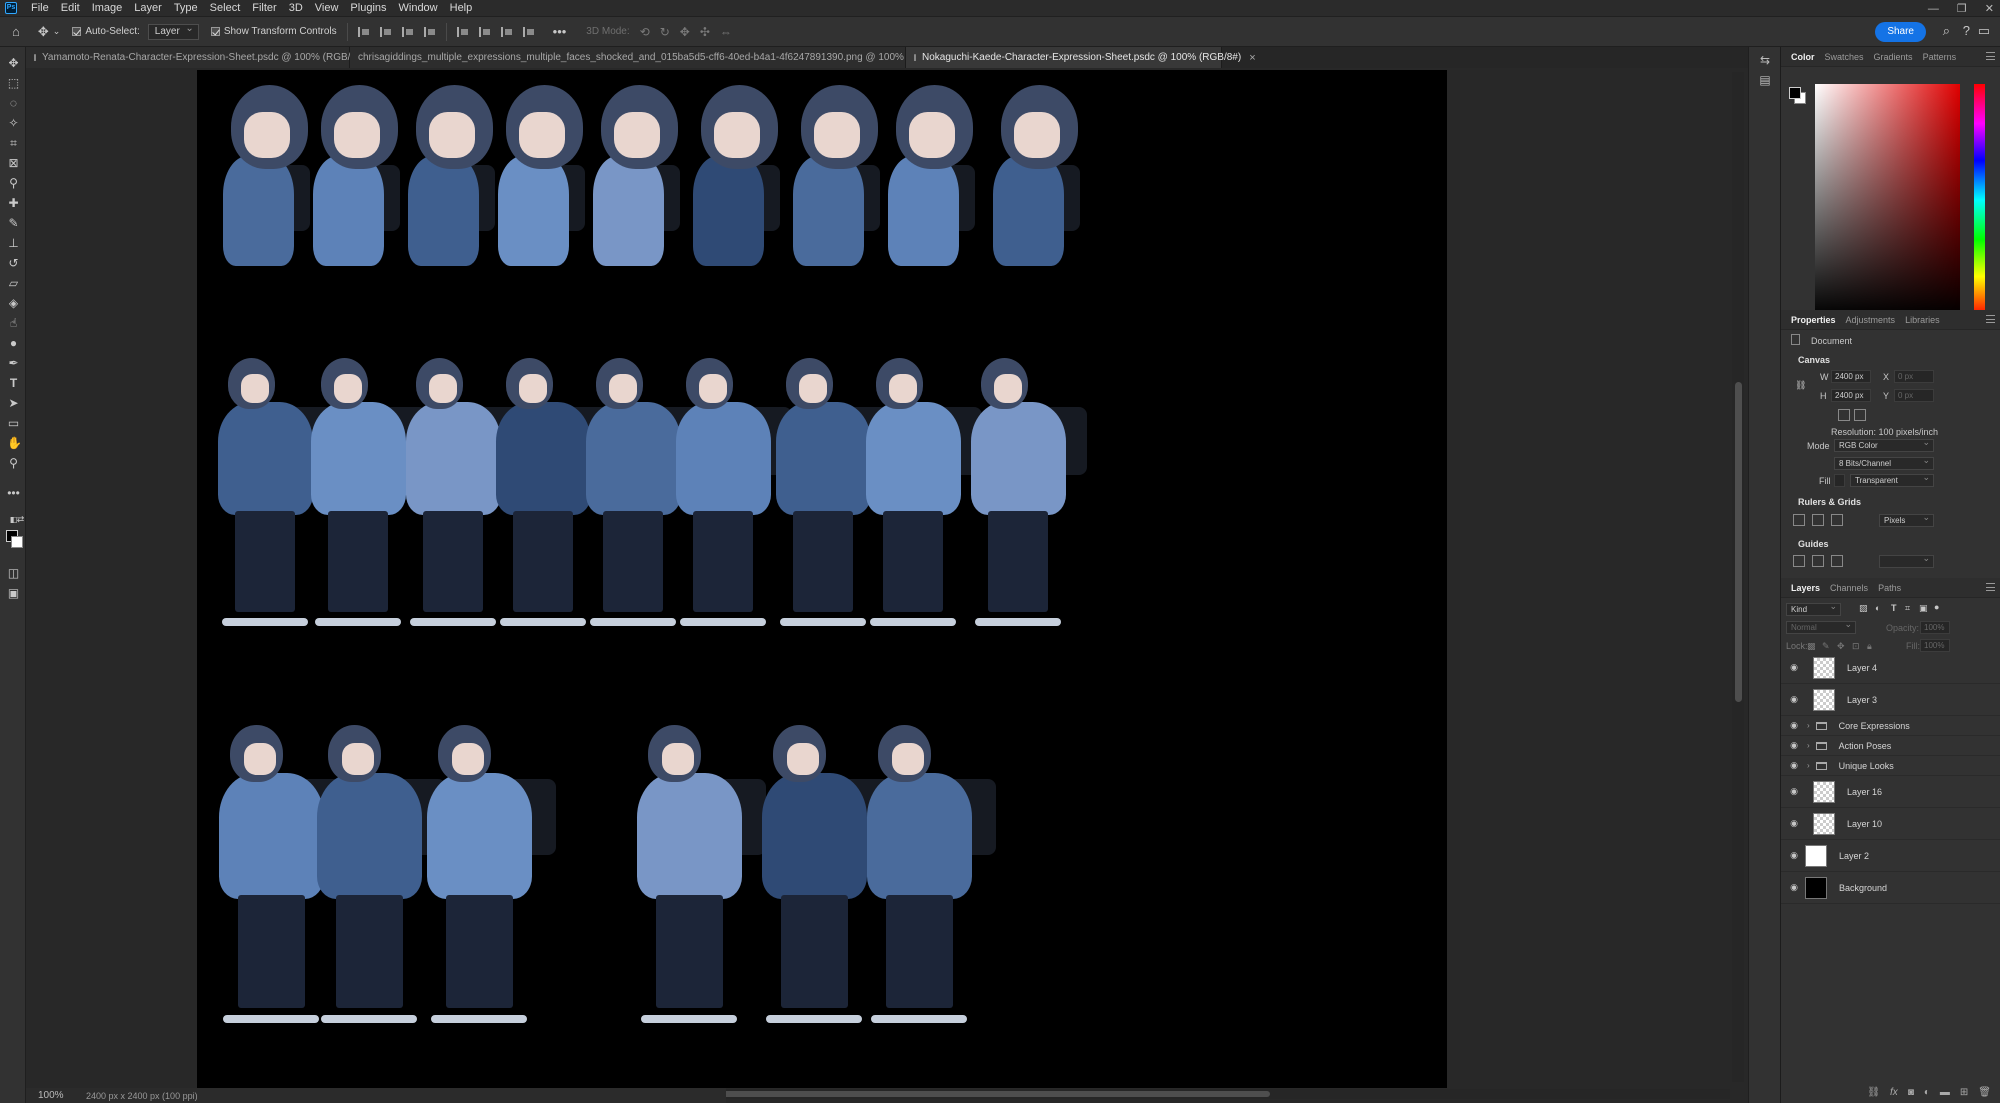  What do you see at coordinates (13, 123) in the screenshot?
I see `magic-wand-tool-icon: ✧` at bounding box center [13, 123].